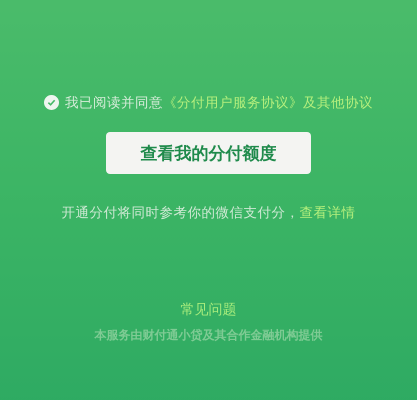 This screenshot has width=417, height=400. What do you see at coordinates (328, 213) in the screenshot?
I see `details-link: 查看详情` at bounding box center [328, 213].